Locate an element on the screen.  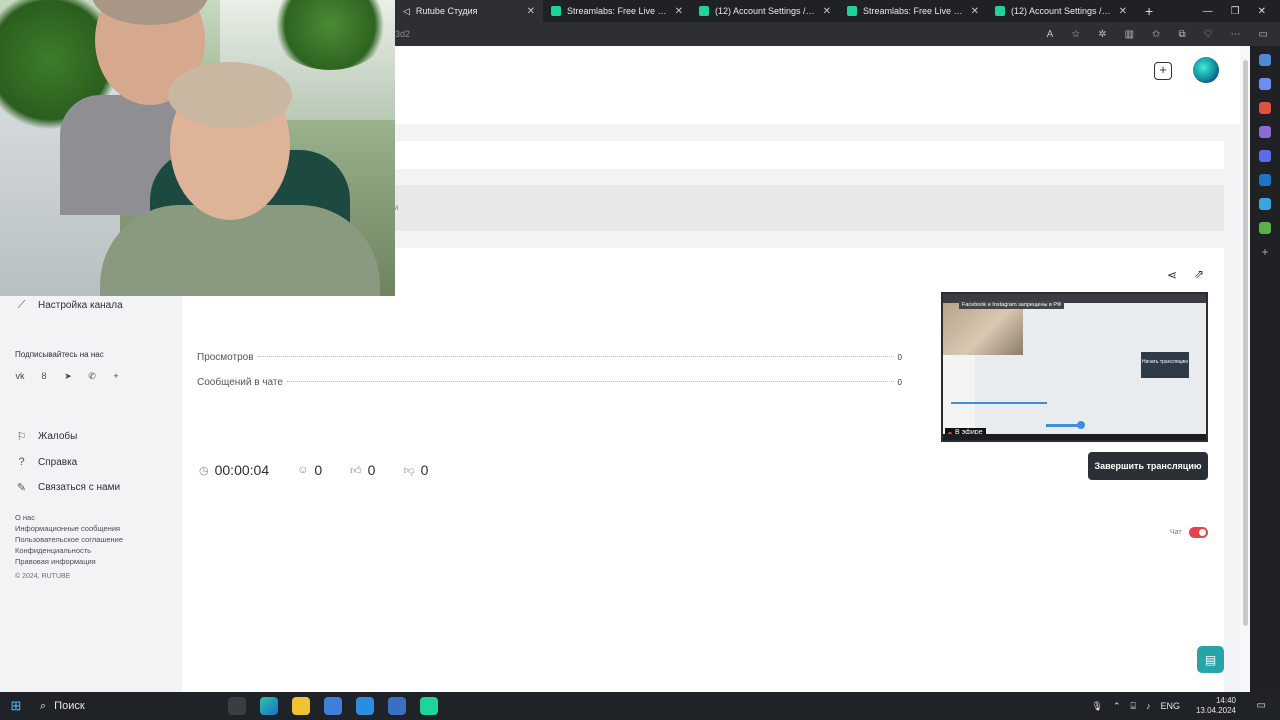
copilot-icon is located at coordinates (1265, 156).